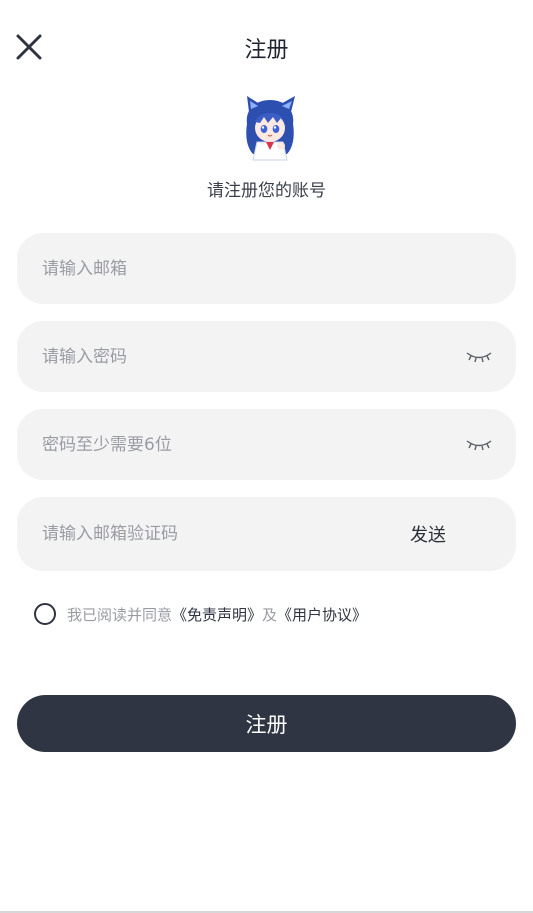 Image resolution: width=533 pixels, height=913 pixels. I want to click on send-code-button: 发送, so click(428, 534).